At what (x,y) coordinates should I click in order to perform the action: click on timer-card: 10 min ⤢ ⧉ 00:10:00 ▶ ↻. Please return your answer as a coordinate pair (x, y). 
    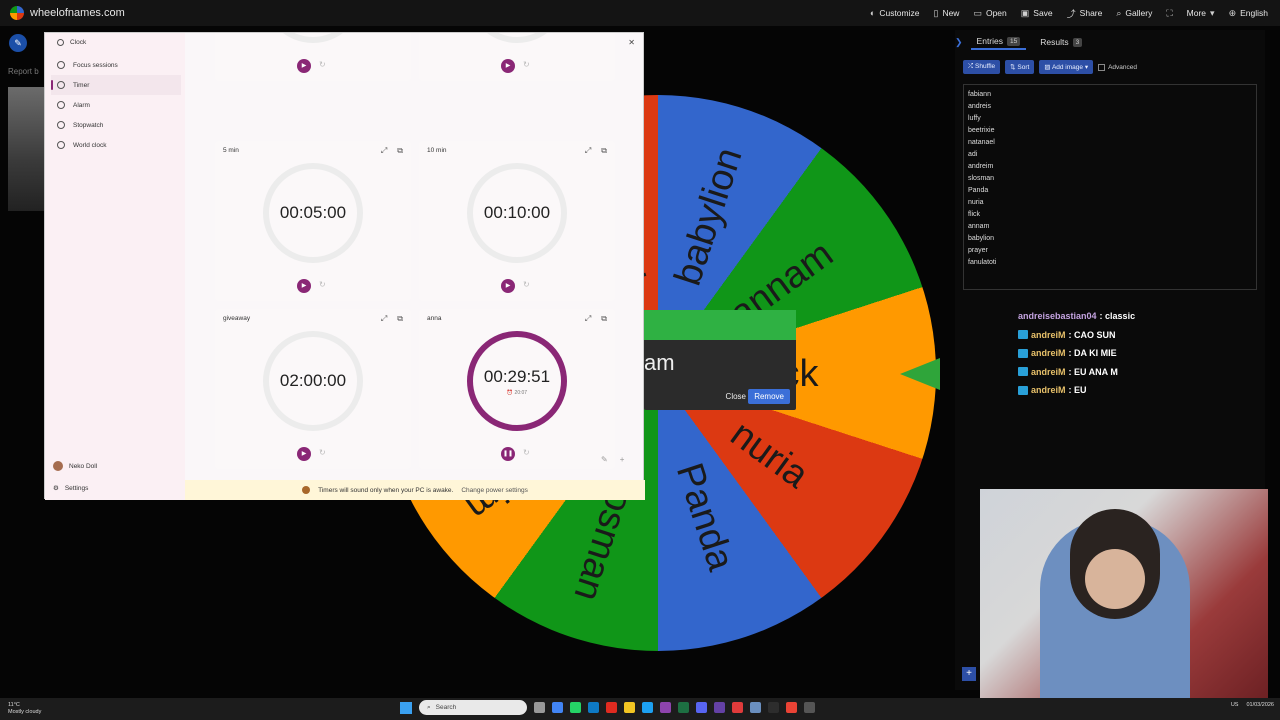
    Looking at the image, I should click on (517, 221).